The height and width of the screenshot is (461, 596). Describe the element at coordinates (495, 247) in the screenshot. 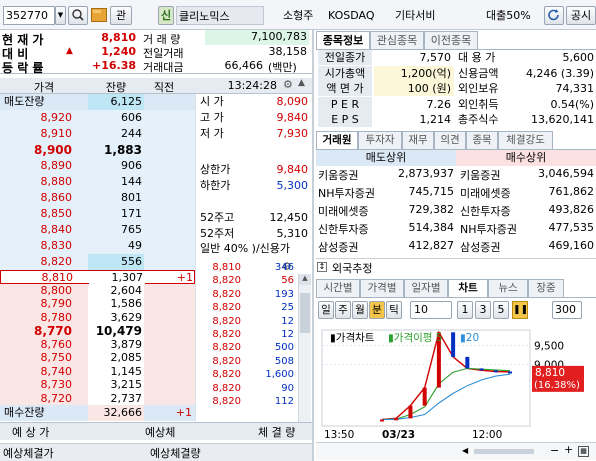

I see `buy-broker-name: 삼성증권` at that location.